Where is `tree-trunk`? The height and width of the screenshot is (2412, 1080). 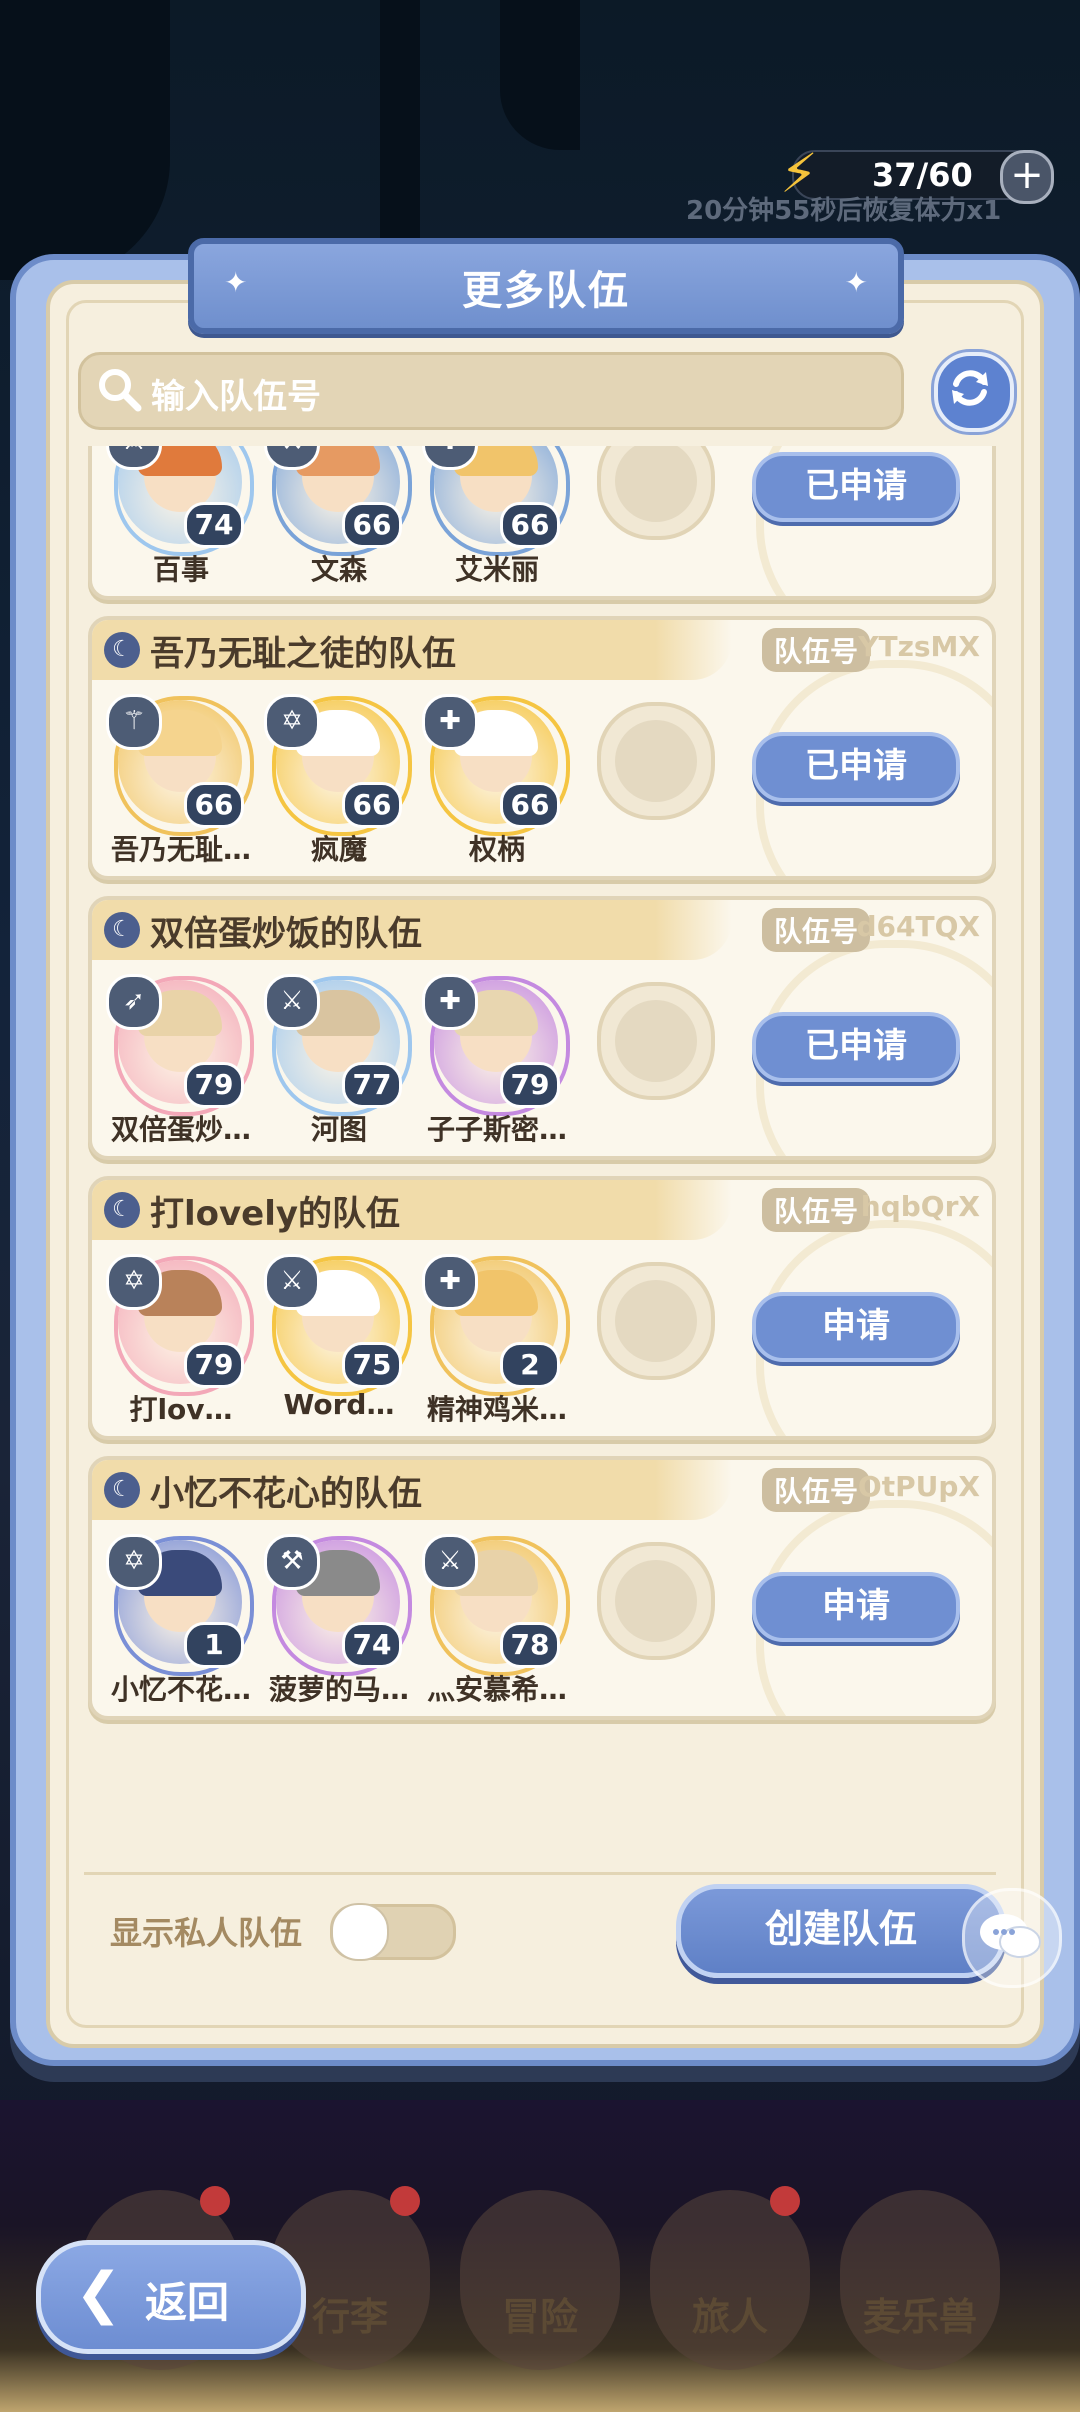 tree-trunk is located at coordinates (400, 120).